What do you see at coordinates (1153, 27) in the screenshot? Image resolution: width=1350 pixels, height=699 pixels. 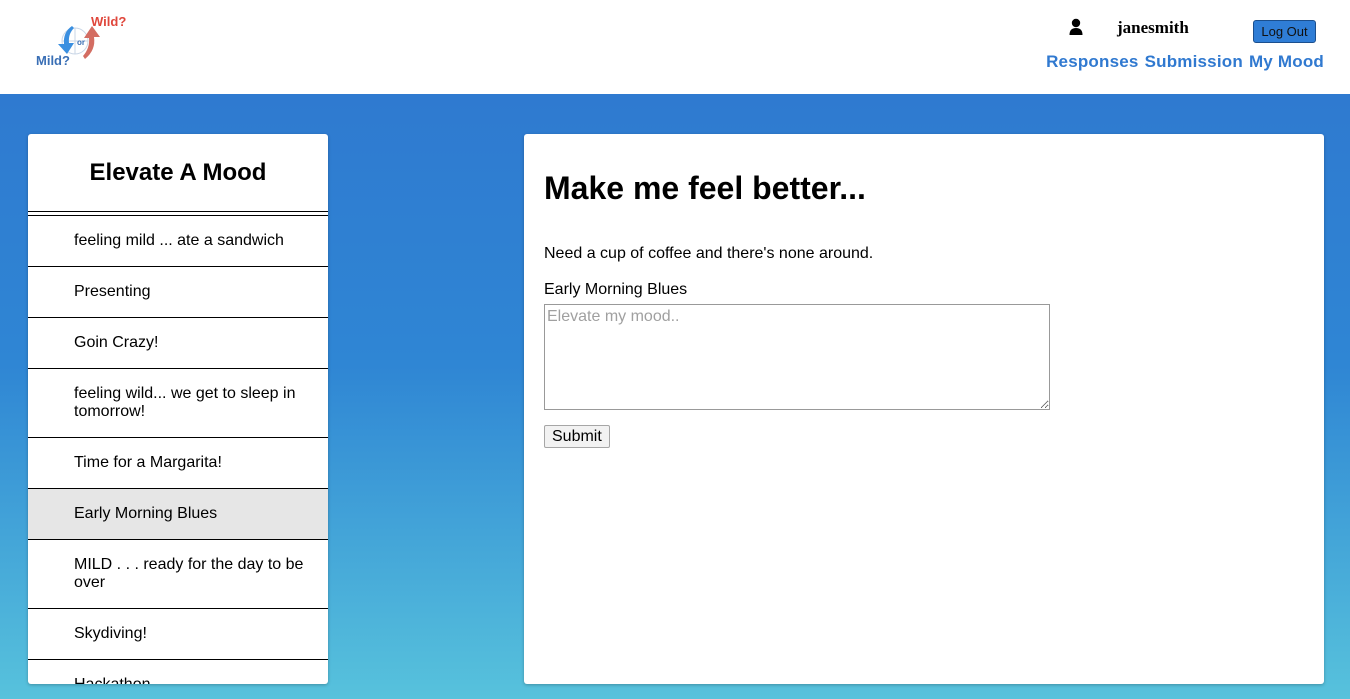 I see `username: janesmith` at bounding box center [1153, 27].